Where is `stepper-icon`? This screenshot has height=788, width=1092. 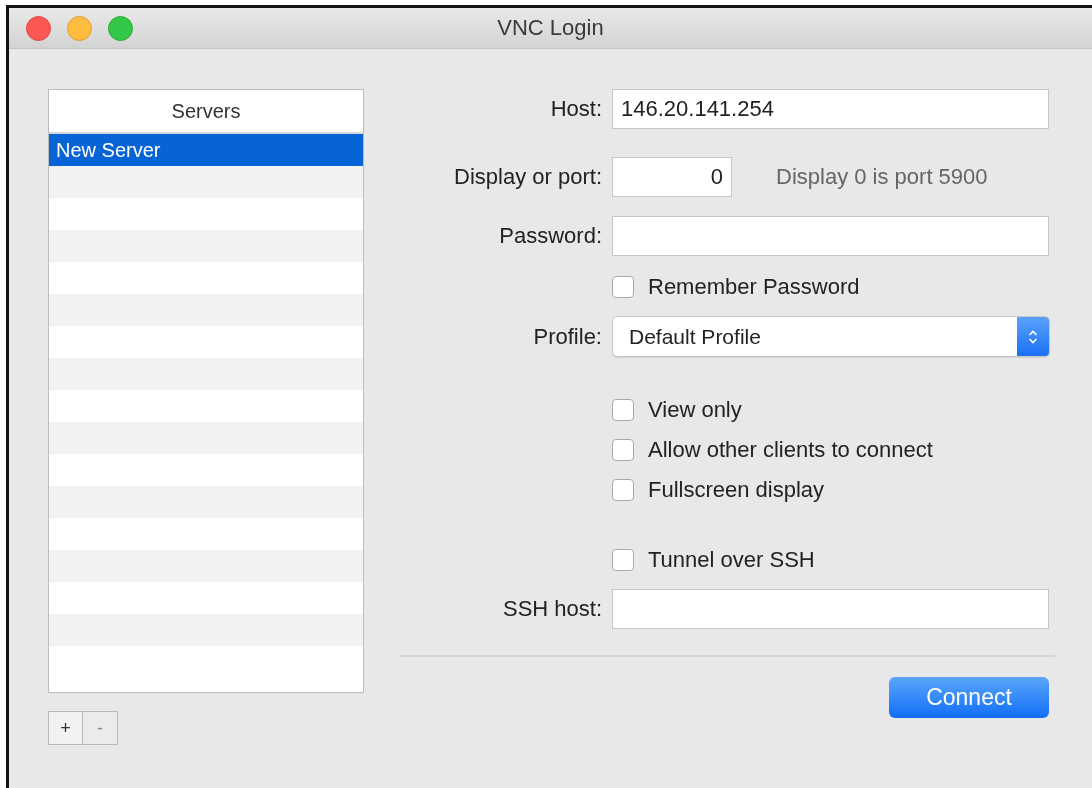
stepper-icon is located at coordinates (1033, 336).